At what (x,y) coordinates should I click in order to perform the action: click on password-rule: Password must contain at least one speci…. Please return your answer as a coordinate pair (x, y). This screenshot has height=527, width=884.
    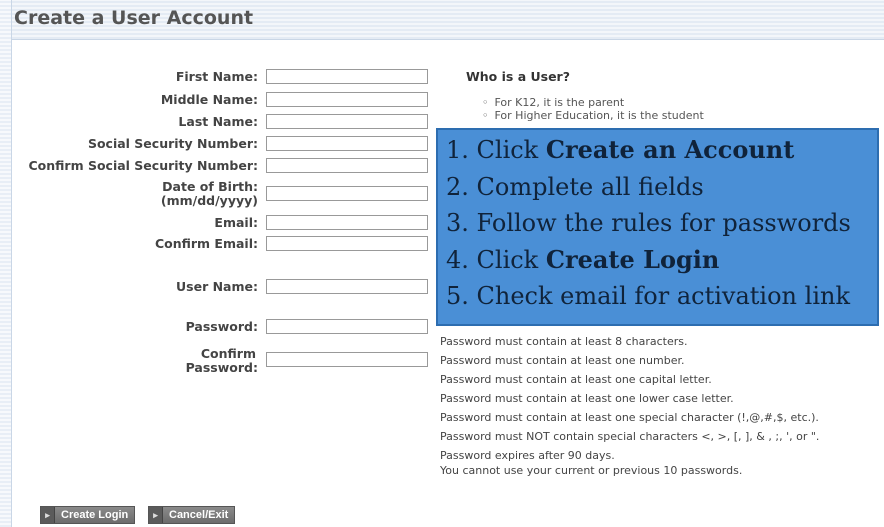
    Looking at the image, I should click on (629, 417).